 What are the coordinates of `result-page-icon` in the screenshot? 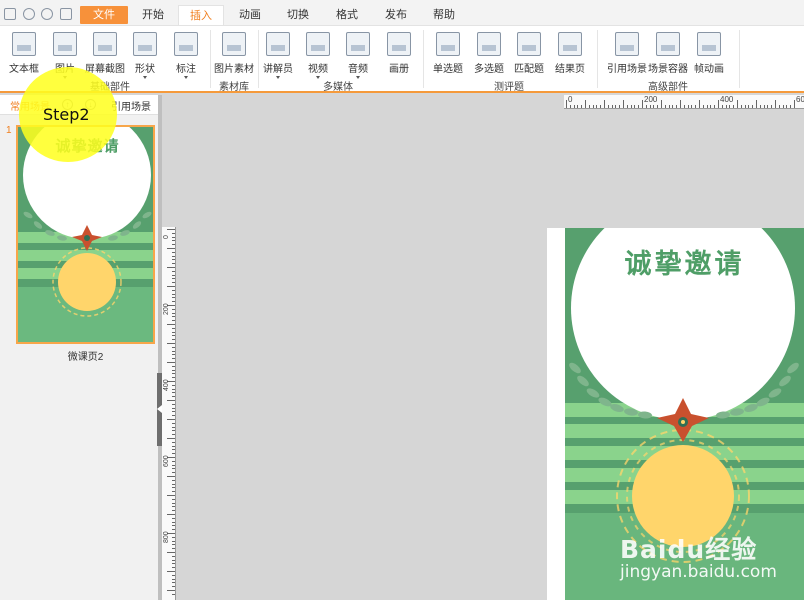 It's located at (570, 44).